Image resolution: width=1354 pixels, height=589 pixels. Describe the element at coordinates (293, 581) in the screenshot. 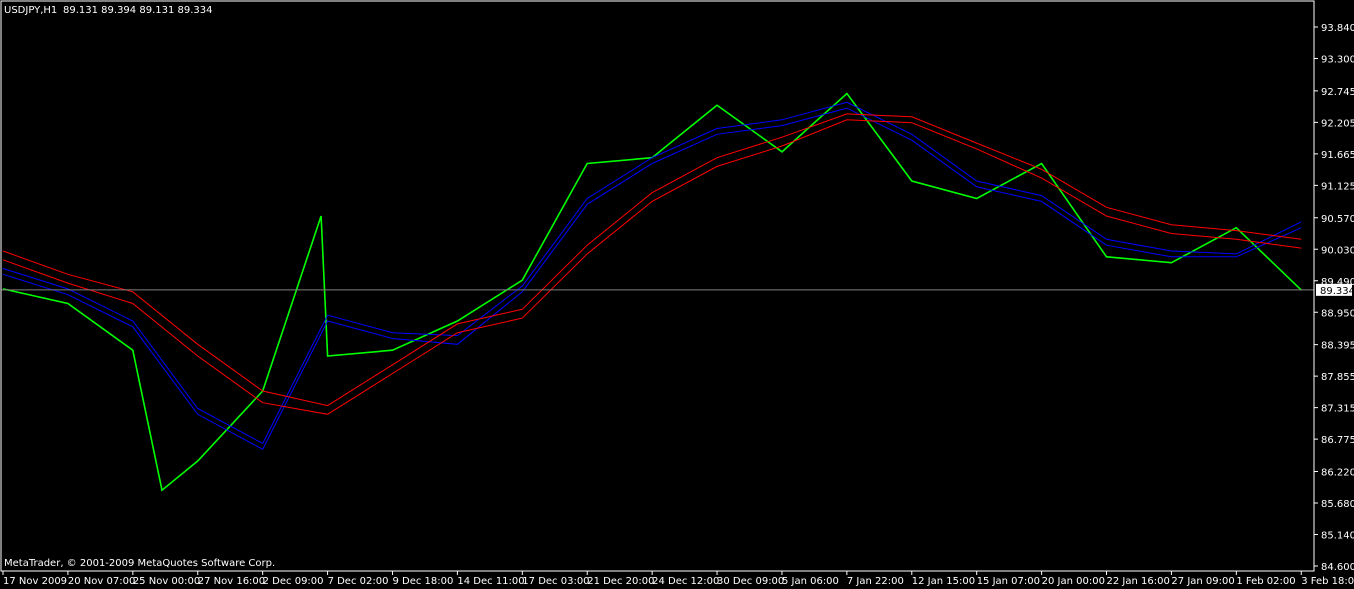

I see `x-tick-label: 2 Dec 09:00` at that location.